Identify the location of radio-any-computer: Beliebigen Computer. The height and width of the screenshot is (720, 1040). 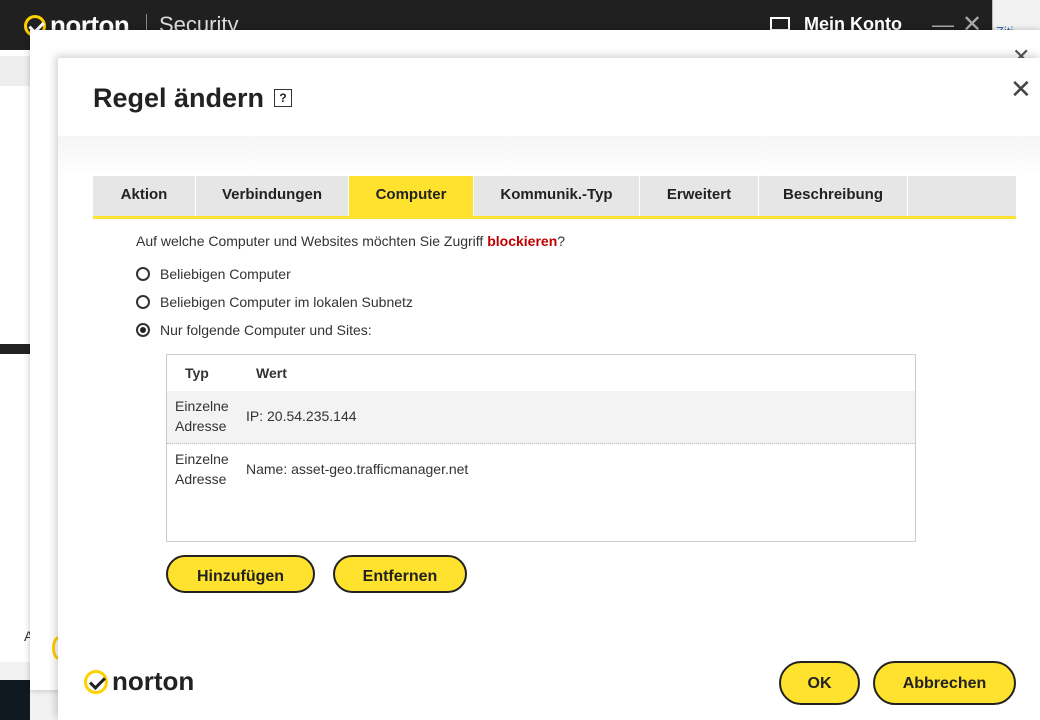
(213, 274).